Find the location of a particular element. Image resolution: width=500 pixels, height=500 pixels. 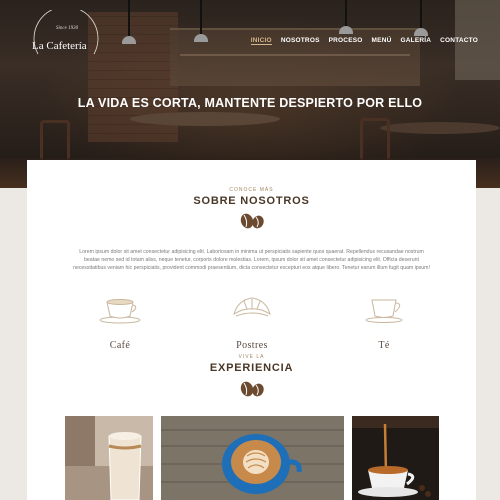

nav-item-proceso: PROCESO is located at coordinates (346, 41).